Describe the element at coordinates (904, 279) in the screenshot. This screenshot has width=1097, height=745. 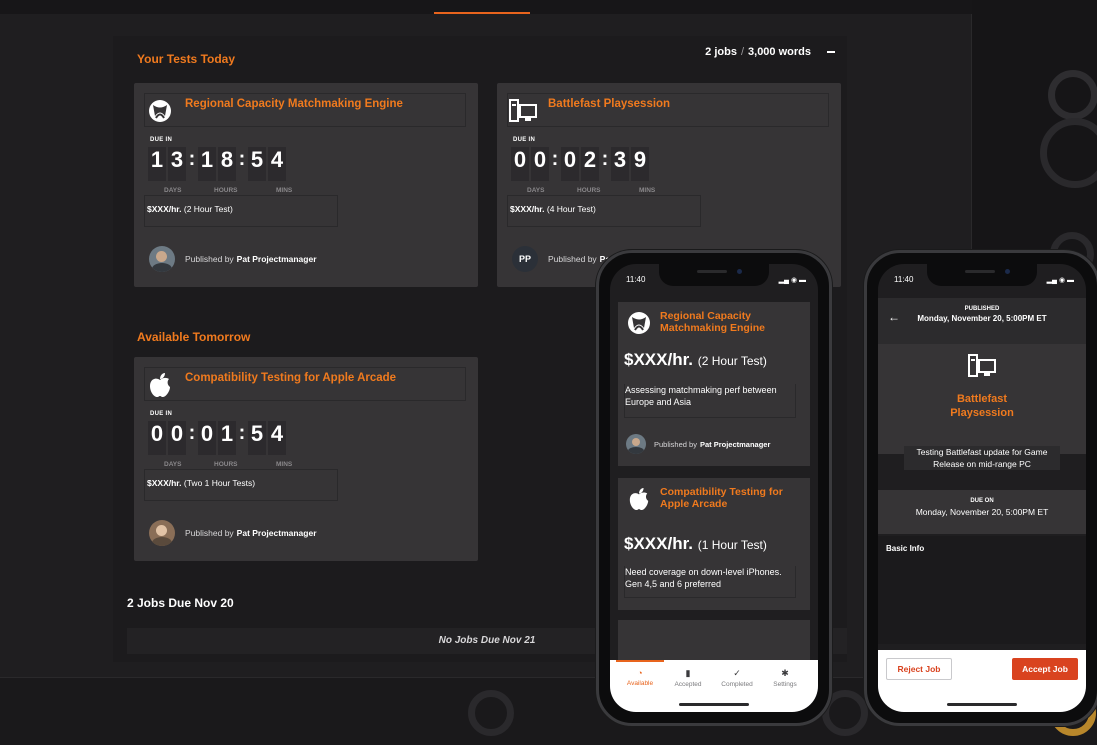
I see `status-time: 11:40` at that location.